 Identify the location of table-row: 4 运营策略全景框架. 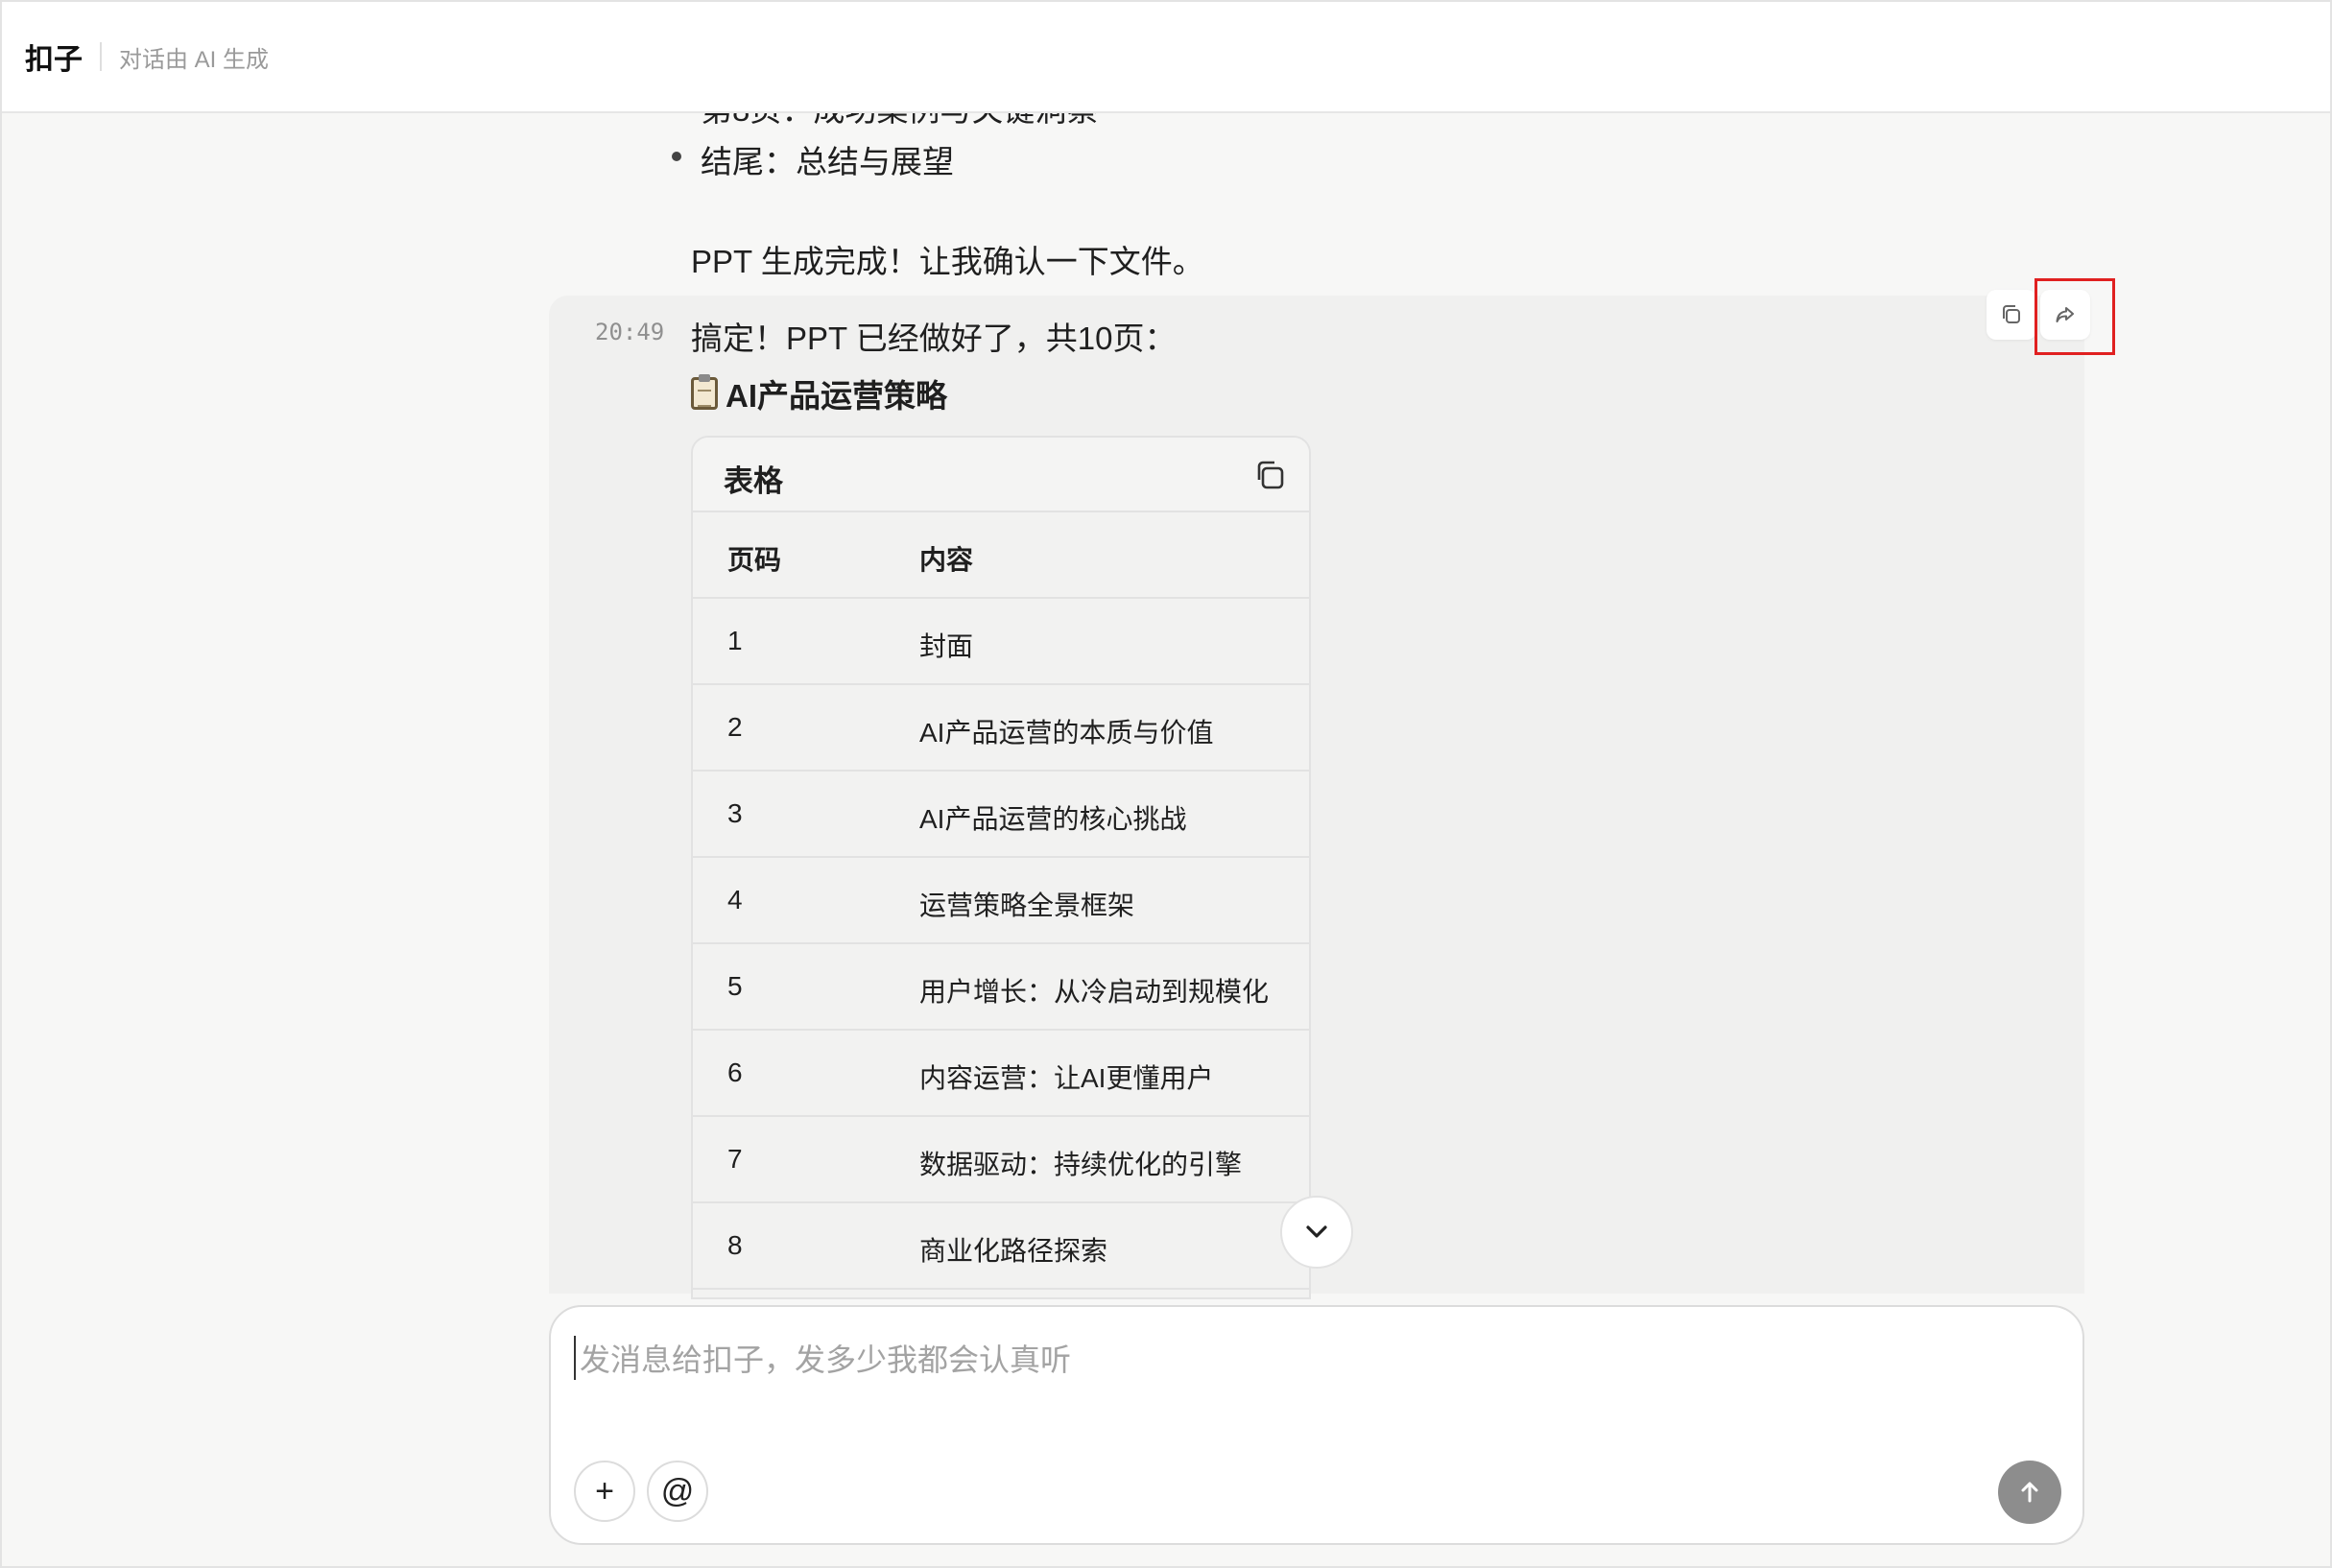
(1001, 901).